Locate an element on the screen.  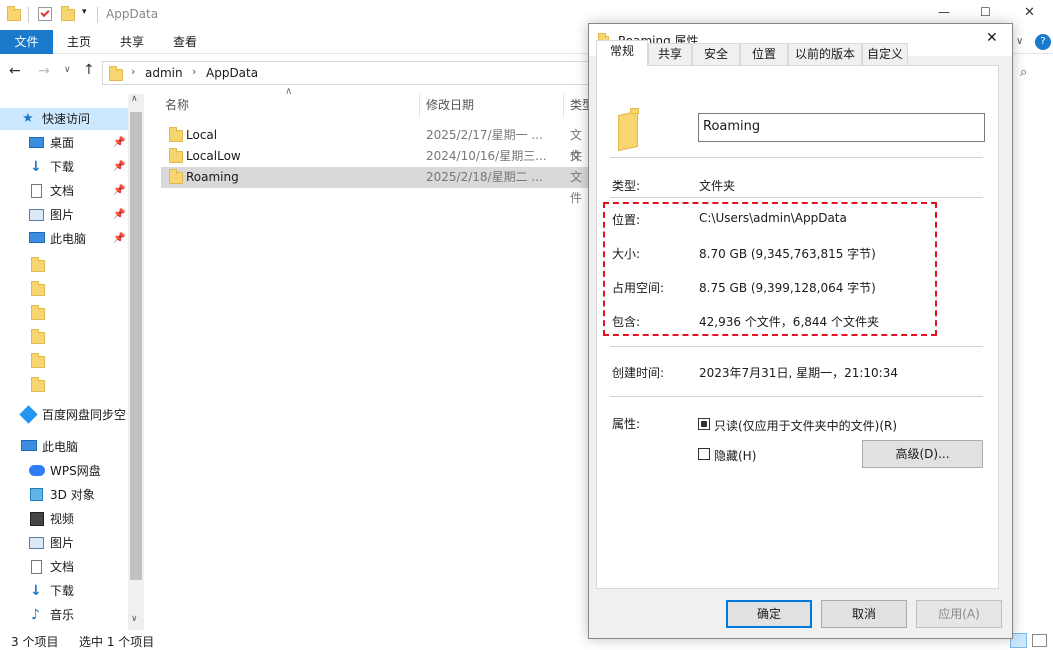
nav-this-pc-pinned: 此电脑 📌 is located at coordinates (64, 239).